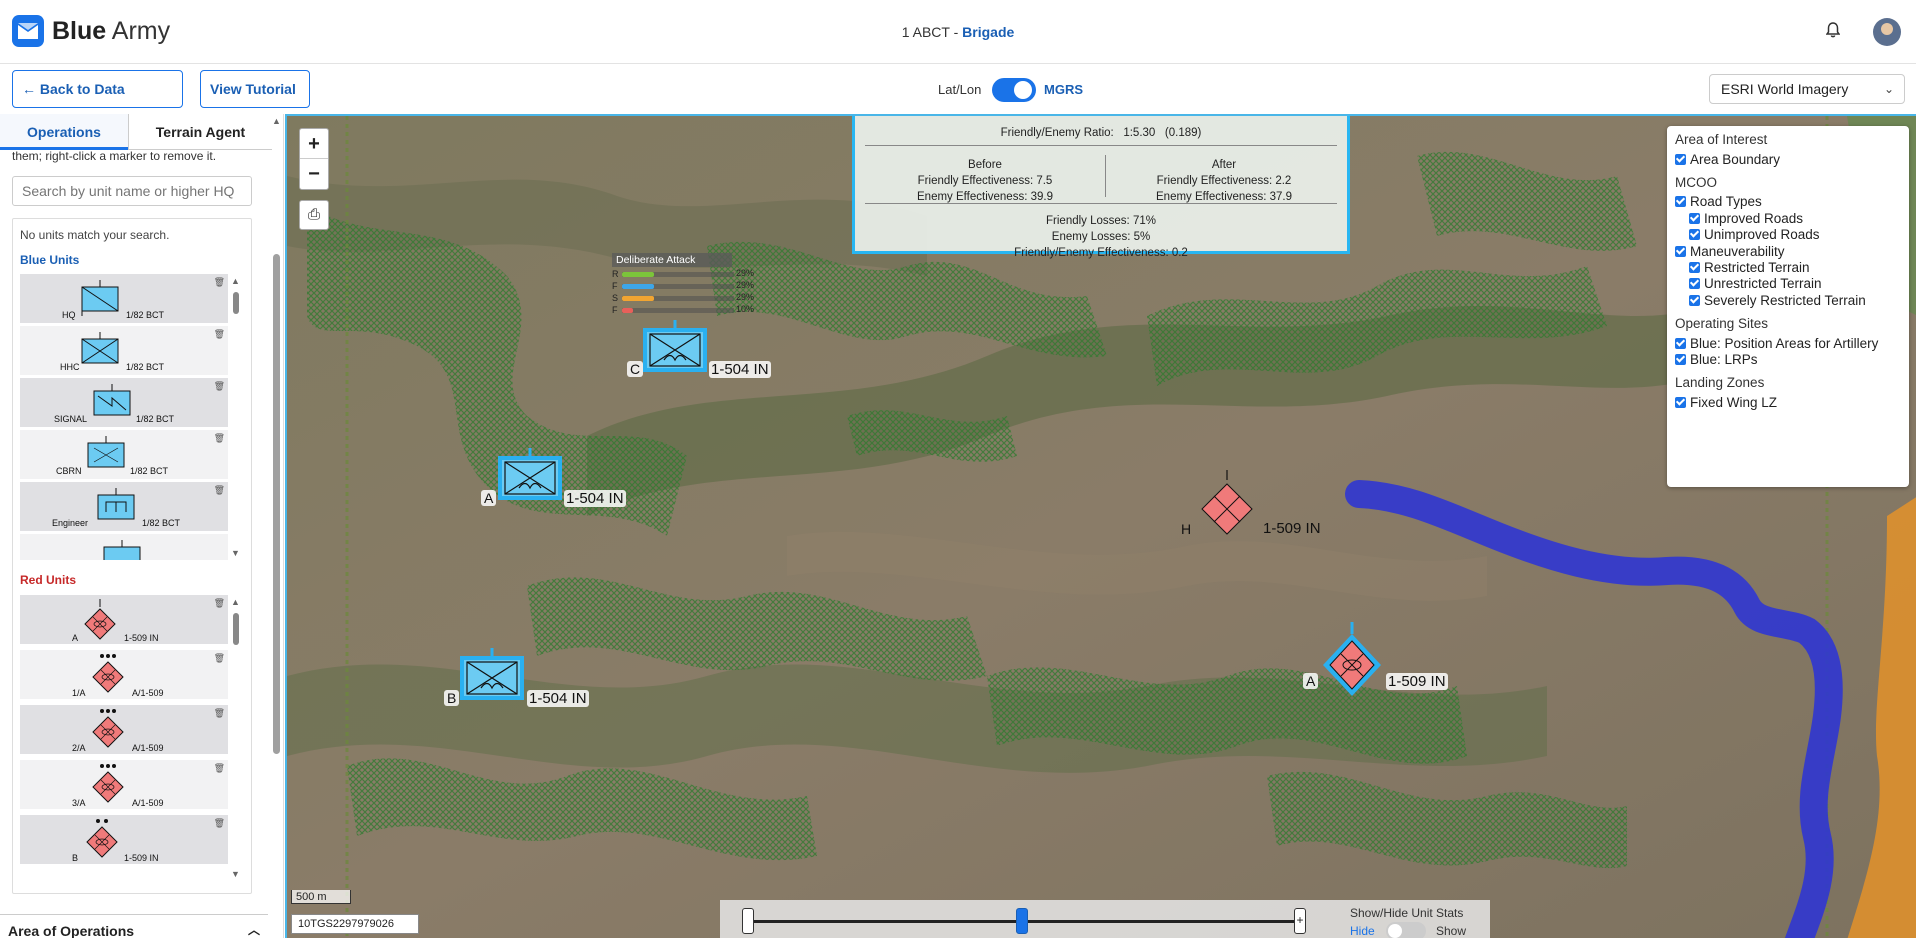 This screenshot has height=938, width=1916. I want to click on unit-parent: A/1-509, so click(148, 803).